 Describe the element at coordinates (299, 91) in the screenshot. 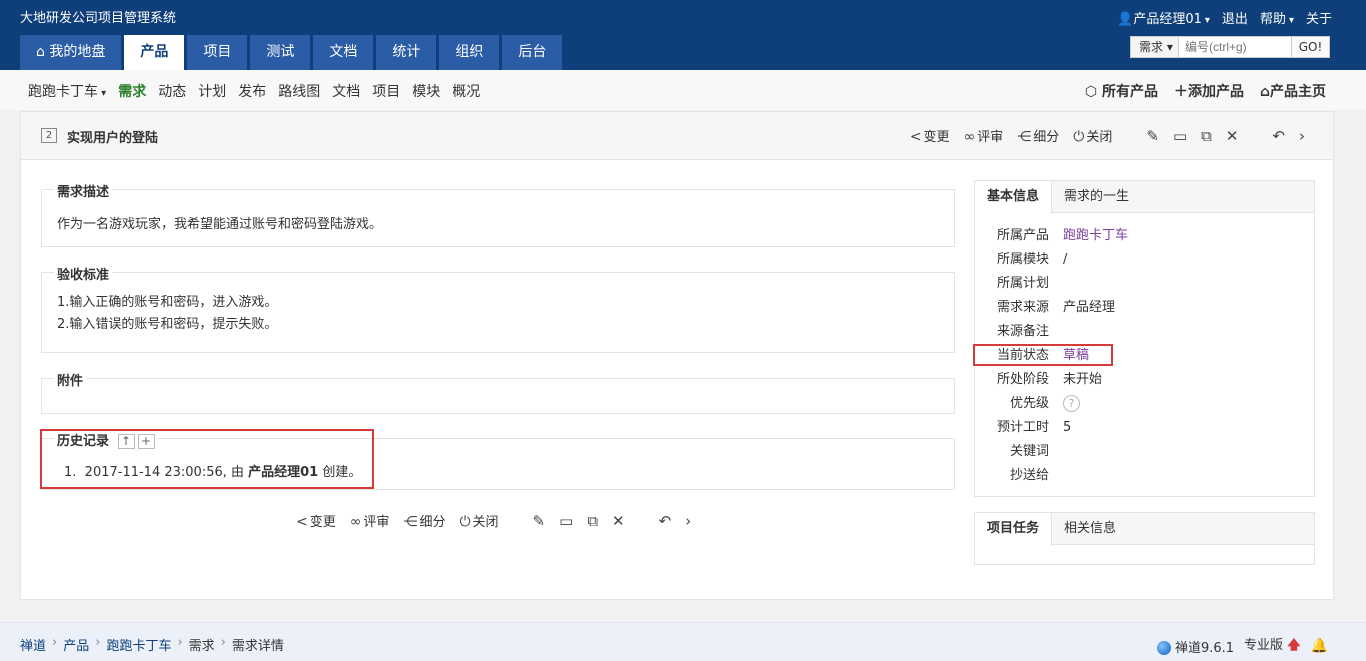

I see `sub-nav-roadmap: 路线图` at that location.